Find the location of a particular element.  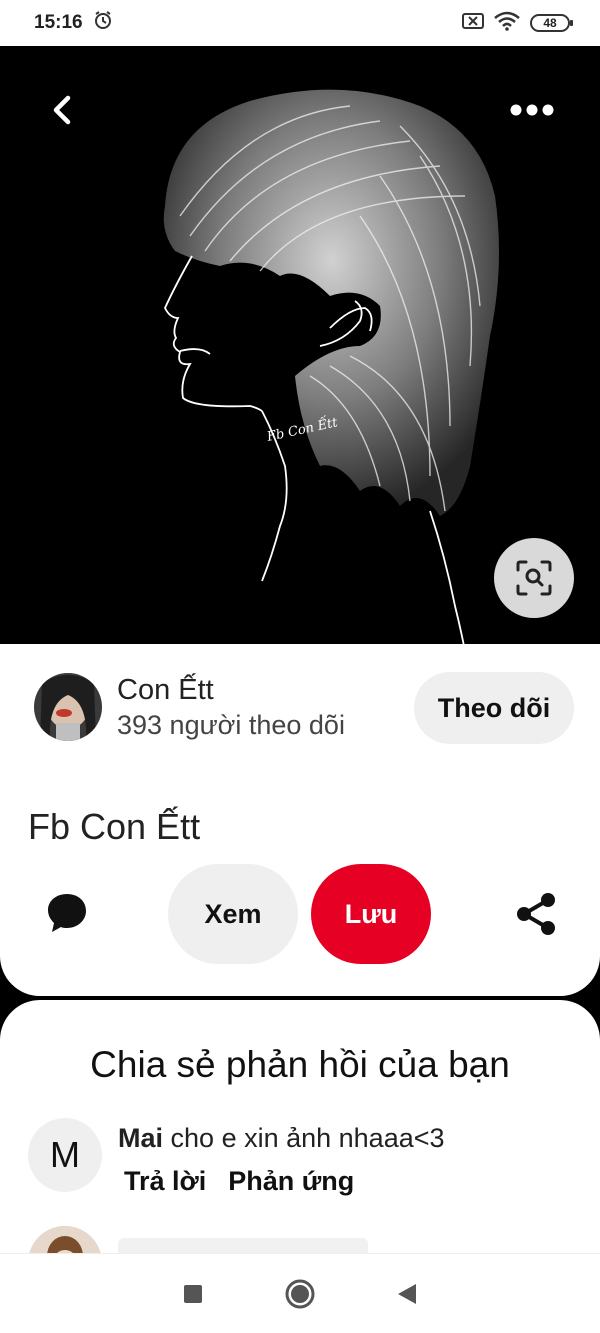

comment-author: Mai is located at coordinates (140, 1138).